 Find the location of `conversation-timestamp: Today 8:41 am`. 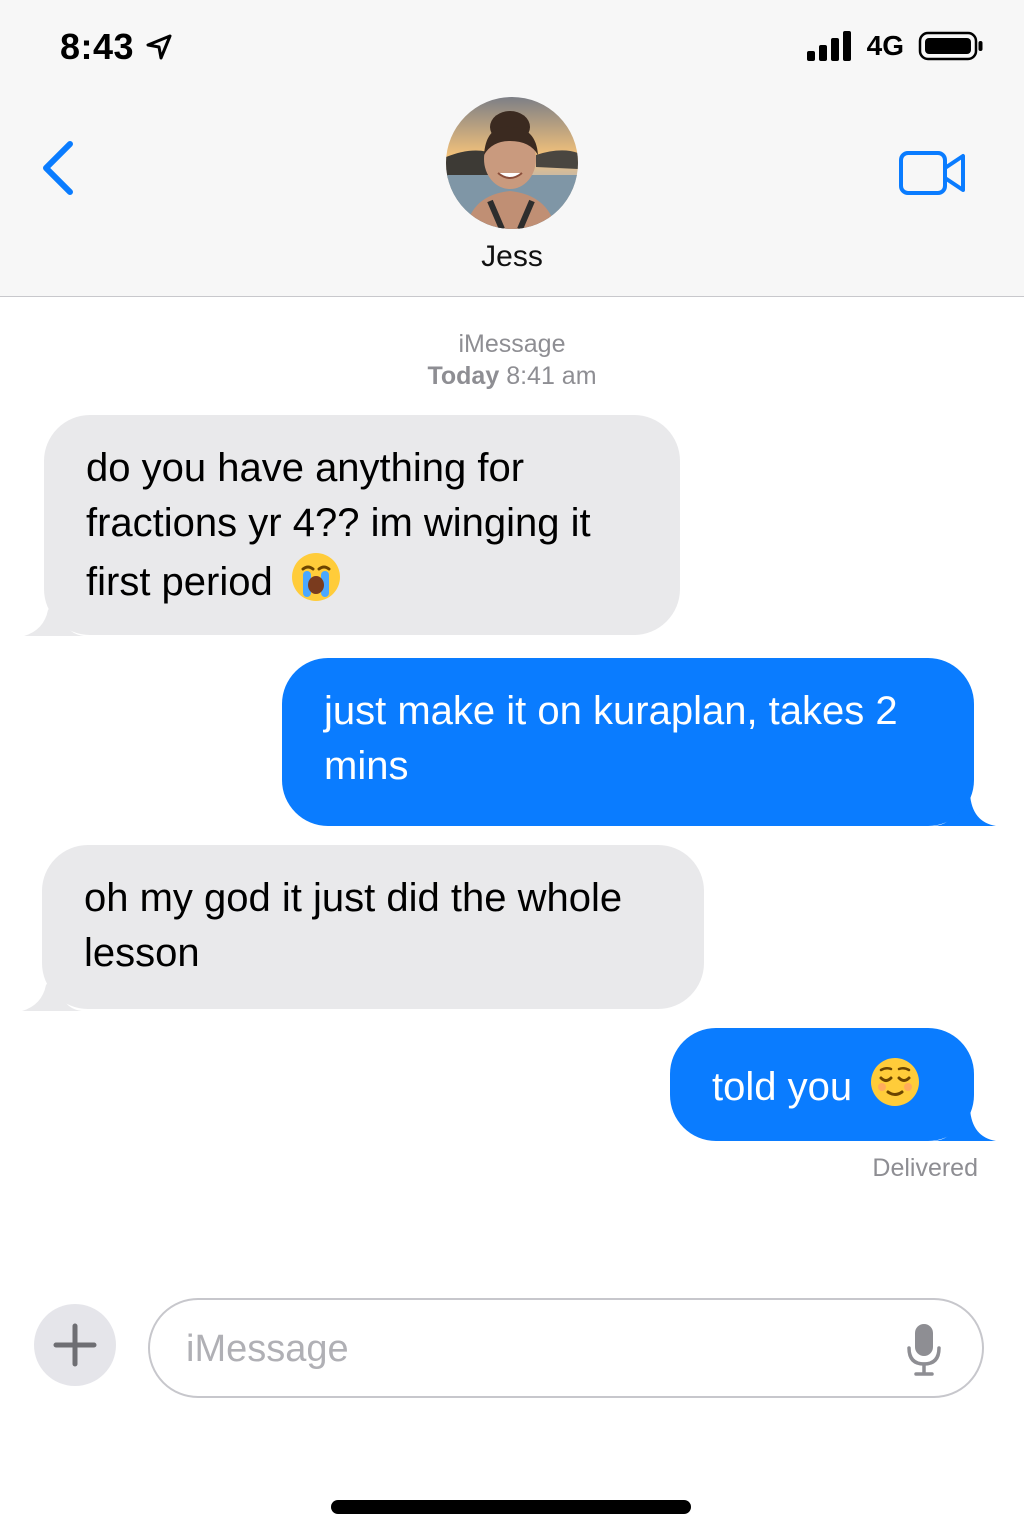

conversation-timestamp: Today 8:41 am is located at coordinates (512, 376).